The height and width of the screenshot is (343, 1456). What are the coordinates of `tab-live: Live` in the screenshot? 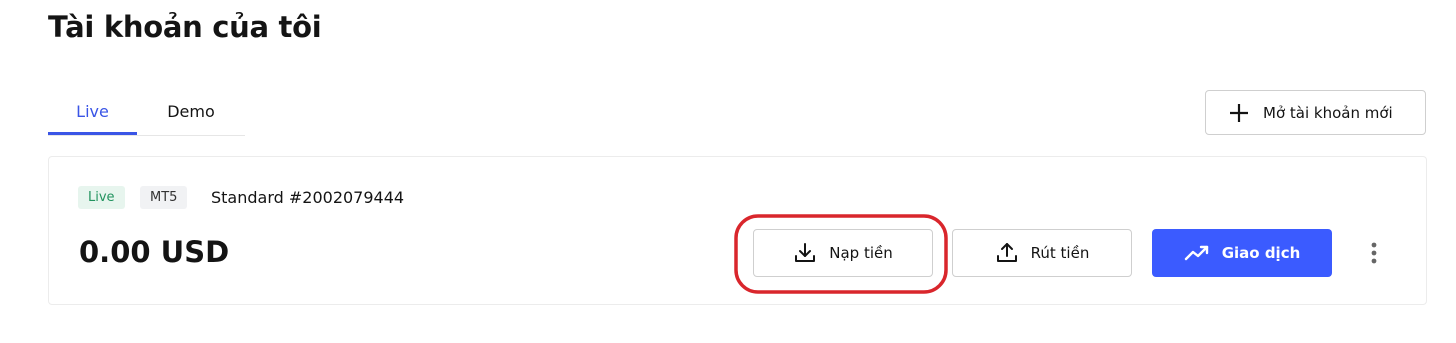 It's located at (92, 112).